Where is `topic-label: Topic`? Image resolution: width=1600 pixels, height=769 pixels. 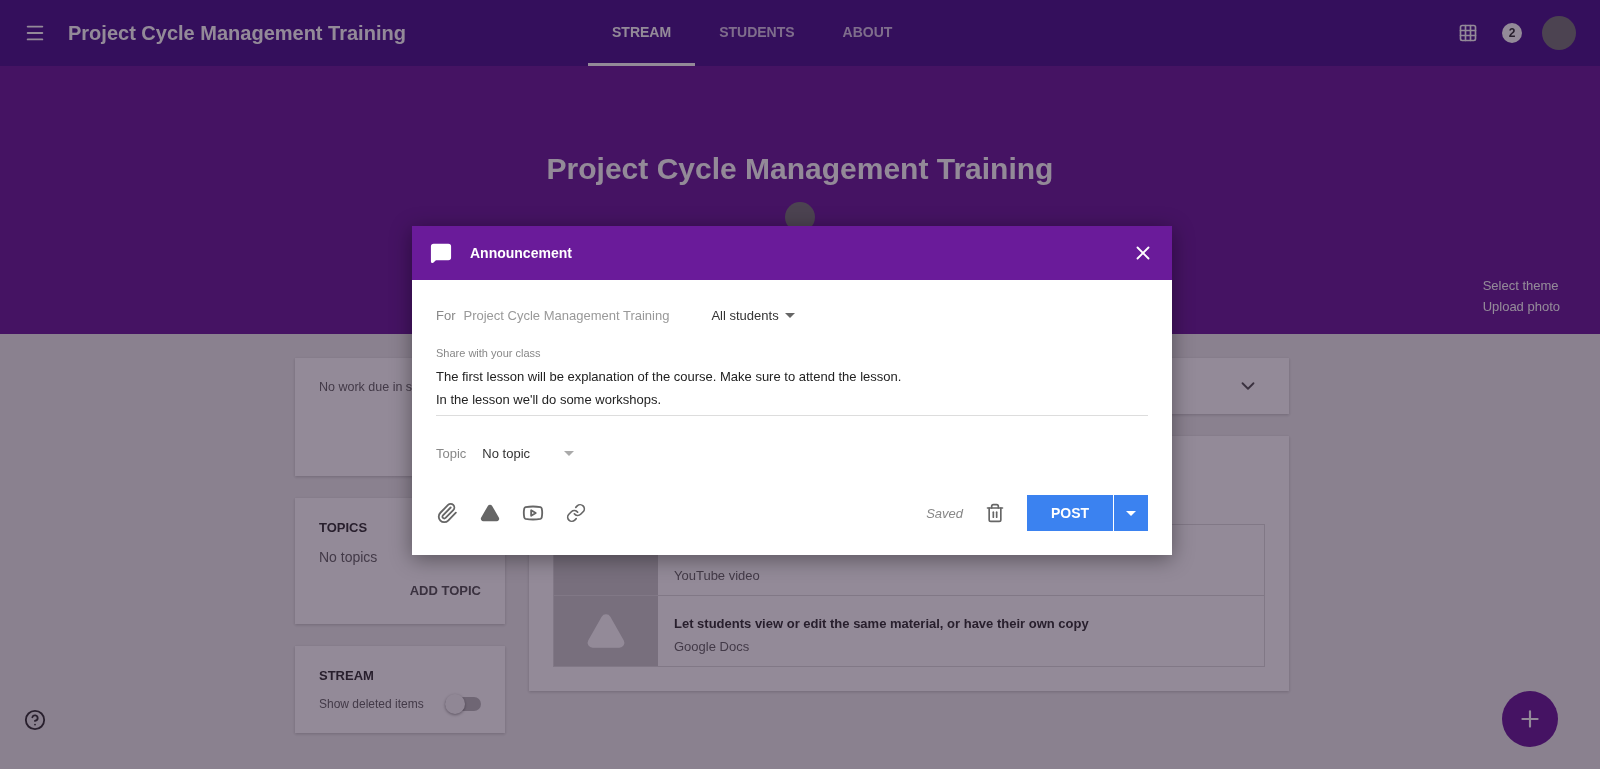
topic-label: Topic is located at coordinates (451, 453).